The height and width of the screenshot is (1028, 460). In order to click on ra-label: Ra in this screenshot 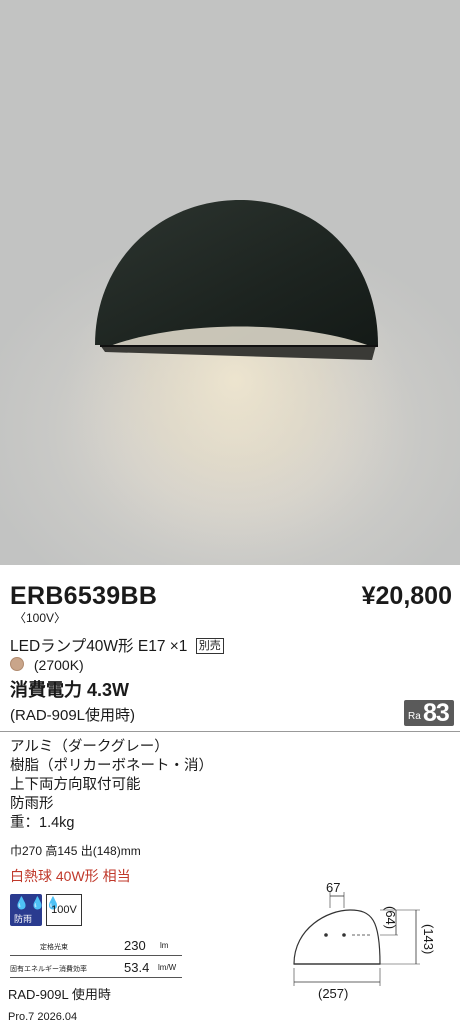, I will do `click(414, 716)`.